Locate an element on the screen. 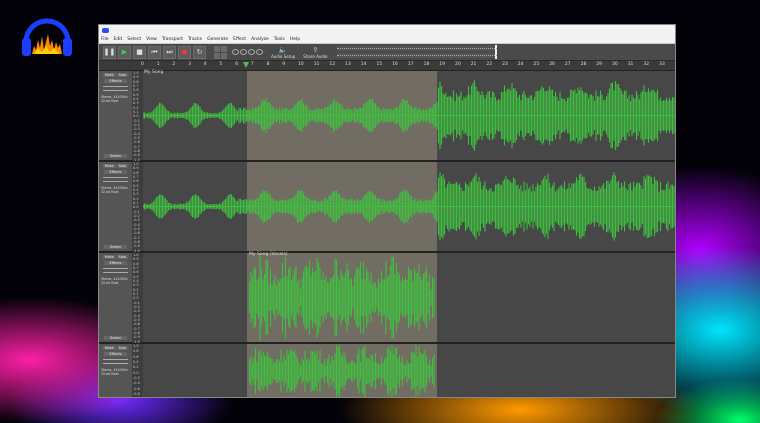 The image size is (760, 423). pause-button: ❚❚ is located at coordinates (109, 52).